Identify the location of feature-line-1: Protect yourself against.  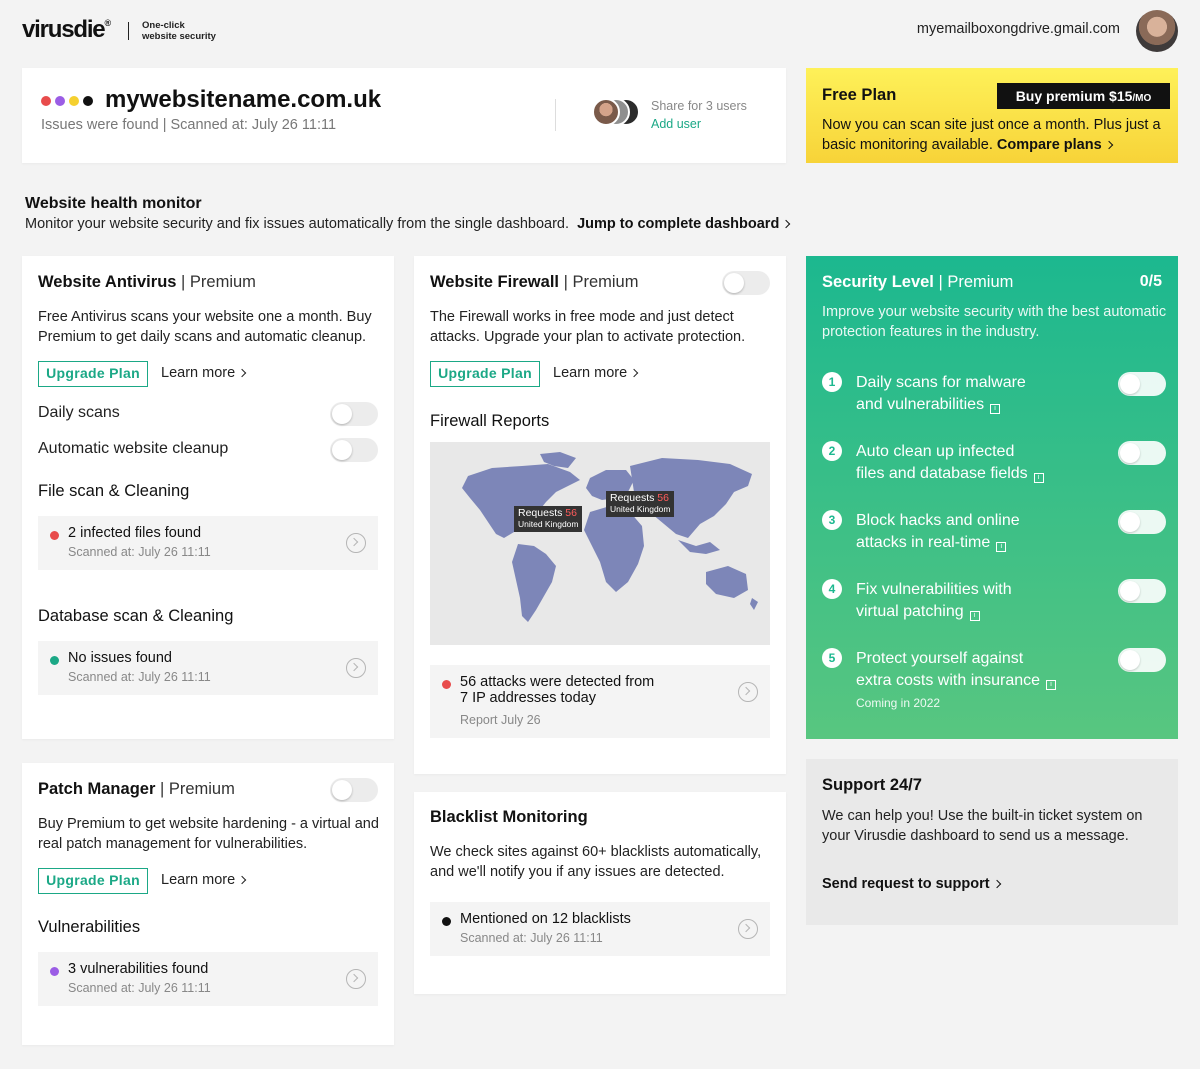
(940, 658).